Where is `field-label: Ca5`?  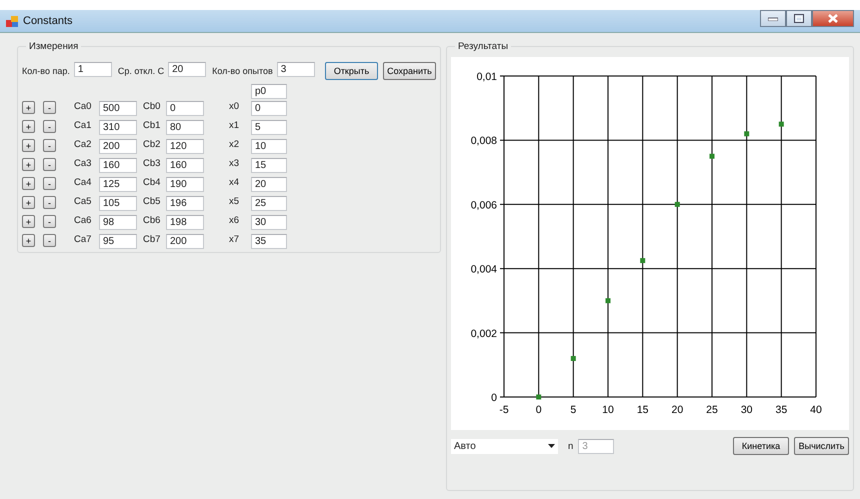 field-label: Ca5 is located at coordinates (83, 201).